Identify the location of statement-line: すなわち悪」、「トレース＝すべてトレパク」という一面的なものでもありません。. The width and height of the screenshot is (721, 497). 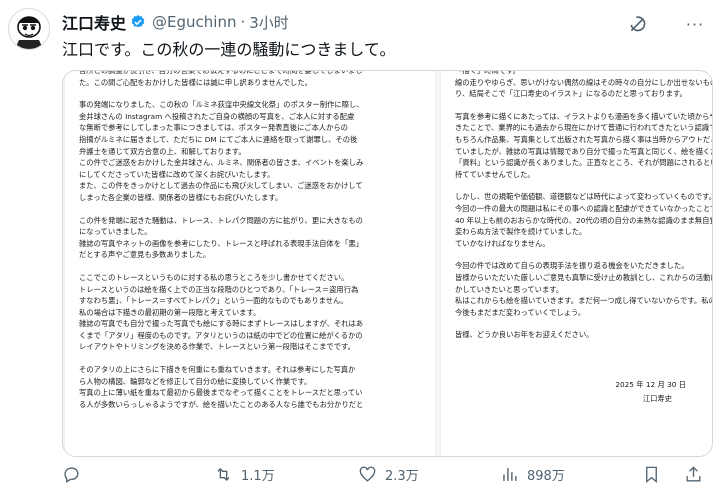
(213, 301).